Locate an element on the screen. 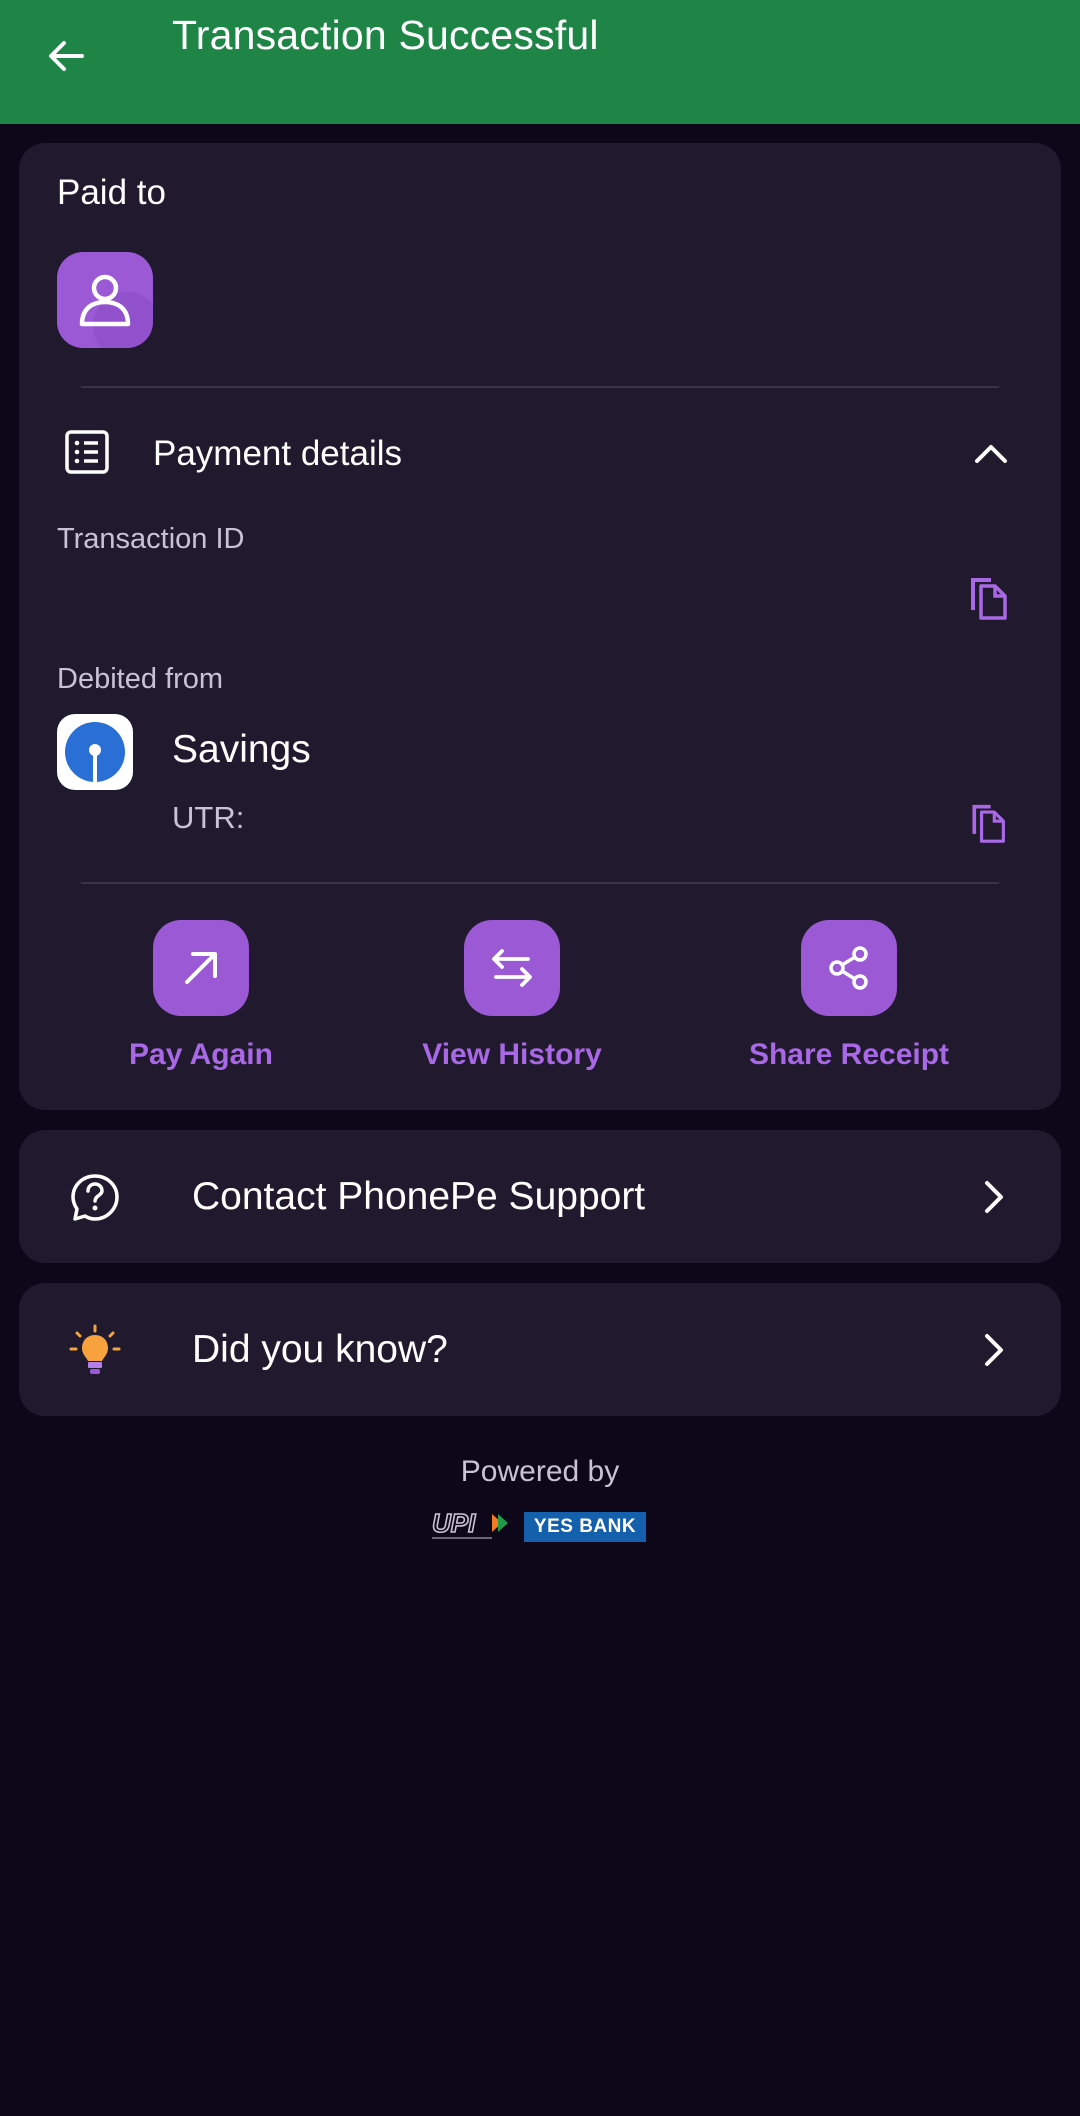 Image resolution: width=1080 pixels, height=2116 pixels. share-icon is located at coordinates (848, 968).